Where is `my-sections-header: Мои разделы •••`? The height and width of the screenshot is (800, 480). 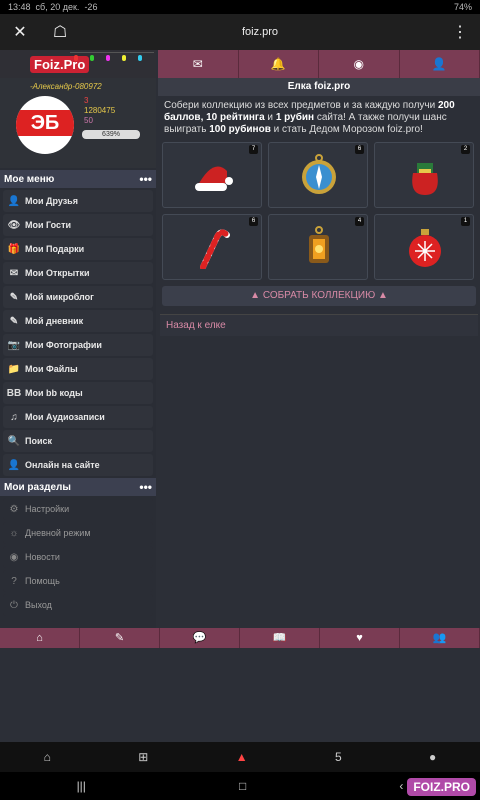 my-sections-header: Мои разделы ••• is located at coordinates (78, 487).